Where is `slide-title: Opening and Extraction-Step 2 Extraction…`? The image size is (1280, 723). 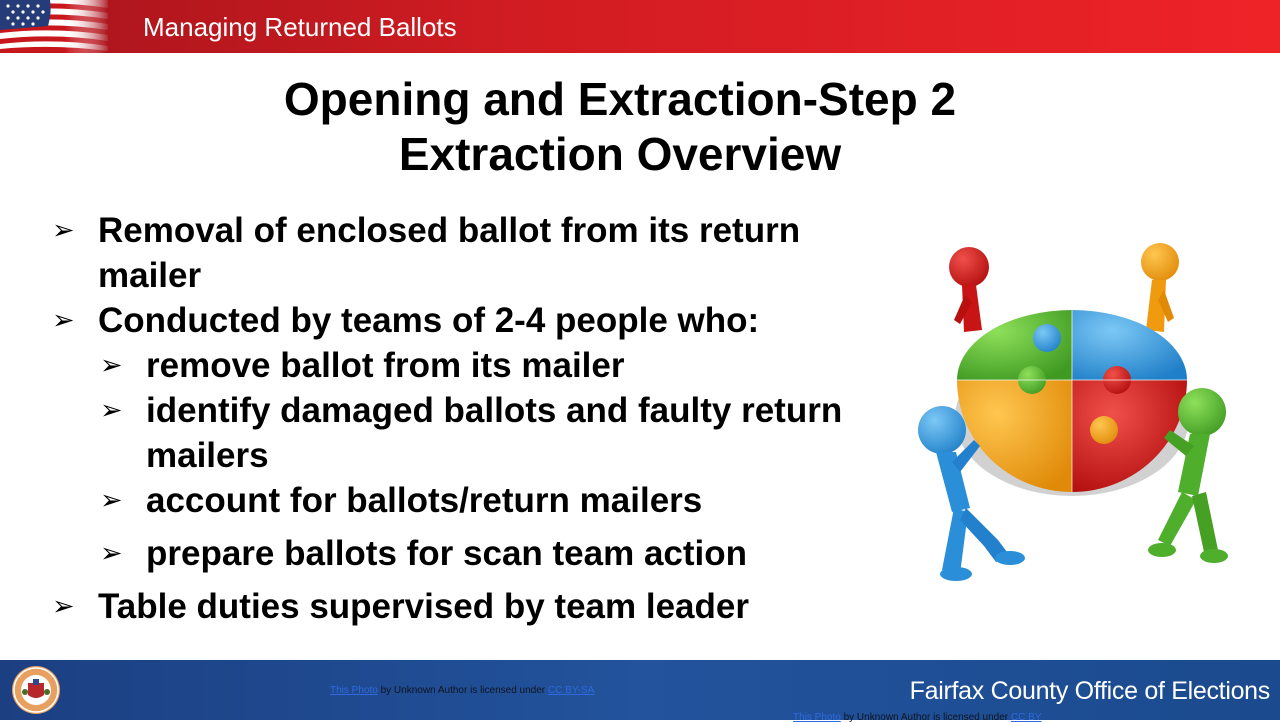
slide-title: Opening and Extraction-Step 2 Extraction… is located at coordinates (620, 127).